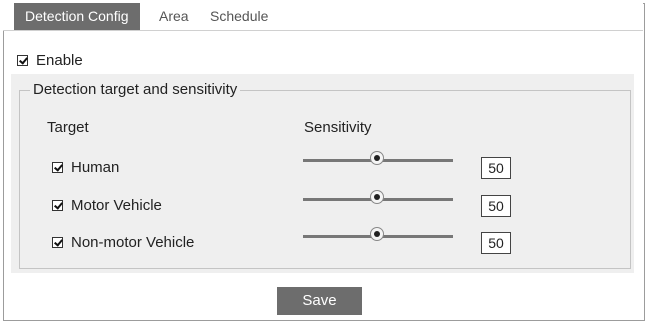 This screenshot has height=326, width=649. Describe the element at coordinates (323, 17) in the screenshot. I see `tab-bar: Detection Config Area Schedule` at that location.